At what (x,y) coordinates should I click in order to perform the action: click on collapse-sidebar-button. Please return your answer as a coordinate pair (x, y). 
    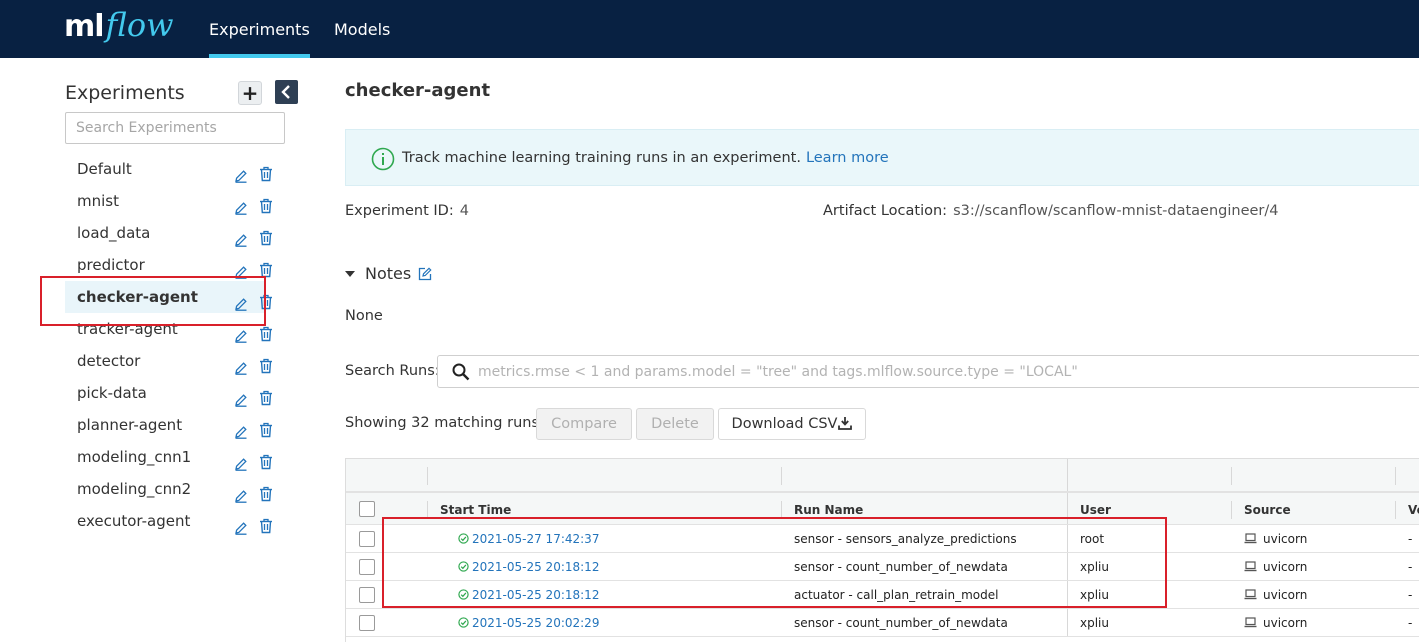
    Looking at the image, I should click on (286, 92).